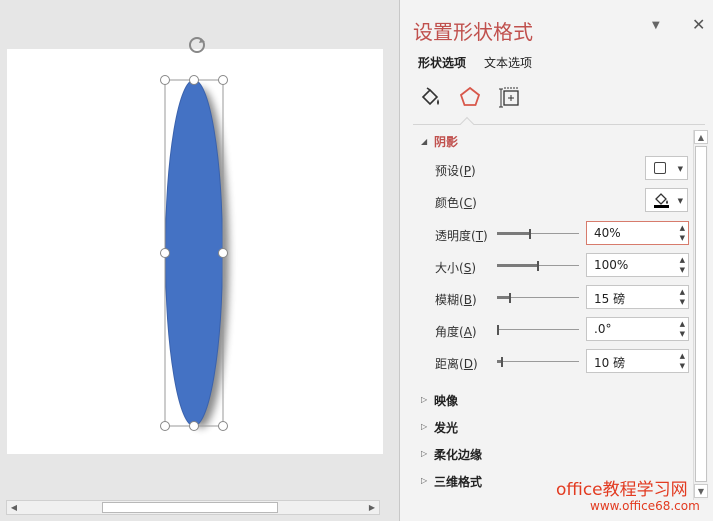 This screenshot has width=713, height=521. I want to click on size-value: 100%, so click(611, 265).